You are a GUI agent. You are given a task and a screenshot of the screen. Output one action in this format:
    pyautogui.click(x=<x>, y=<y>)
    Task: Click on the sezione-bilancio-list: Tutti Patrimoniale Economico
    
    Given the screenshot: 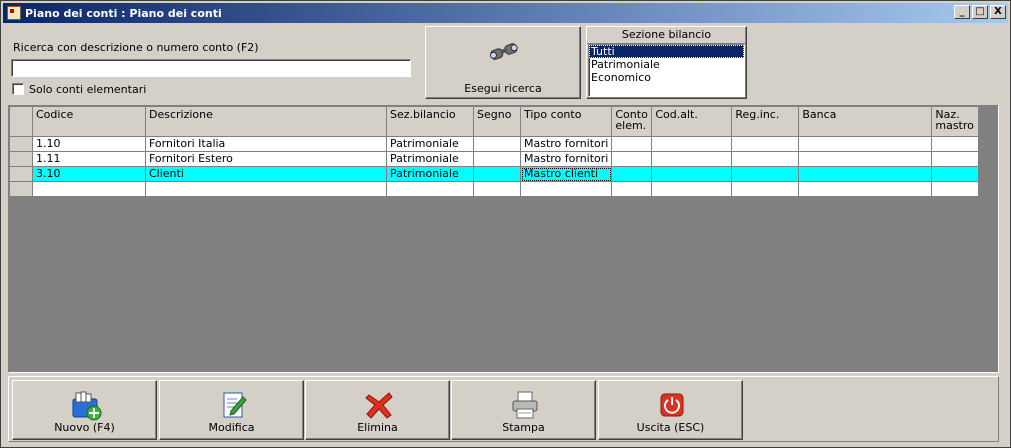 What is the action you would take?
    pyautogui.click(x=666, y=70)
    